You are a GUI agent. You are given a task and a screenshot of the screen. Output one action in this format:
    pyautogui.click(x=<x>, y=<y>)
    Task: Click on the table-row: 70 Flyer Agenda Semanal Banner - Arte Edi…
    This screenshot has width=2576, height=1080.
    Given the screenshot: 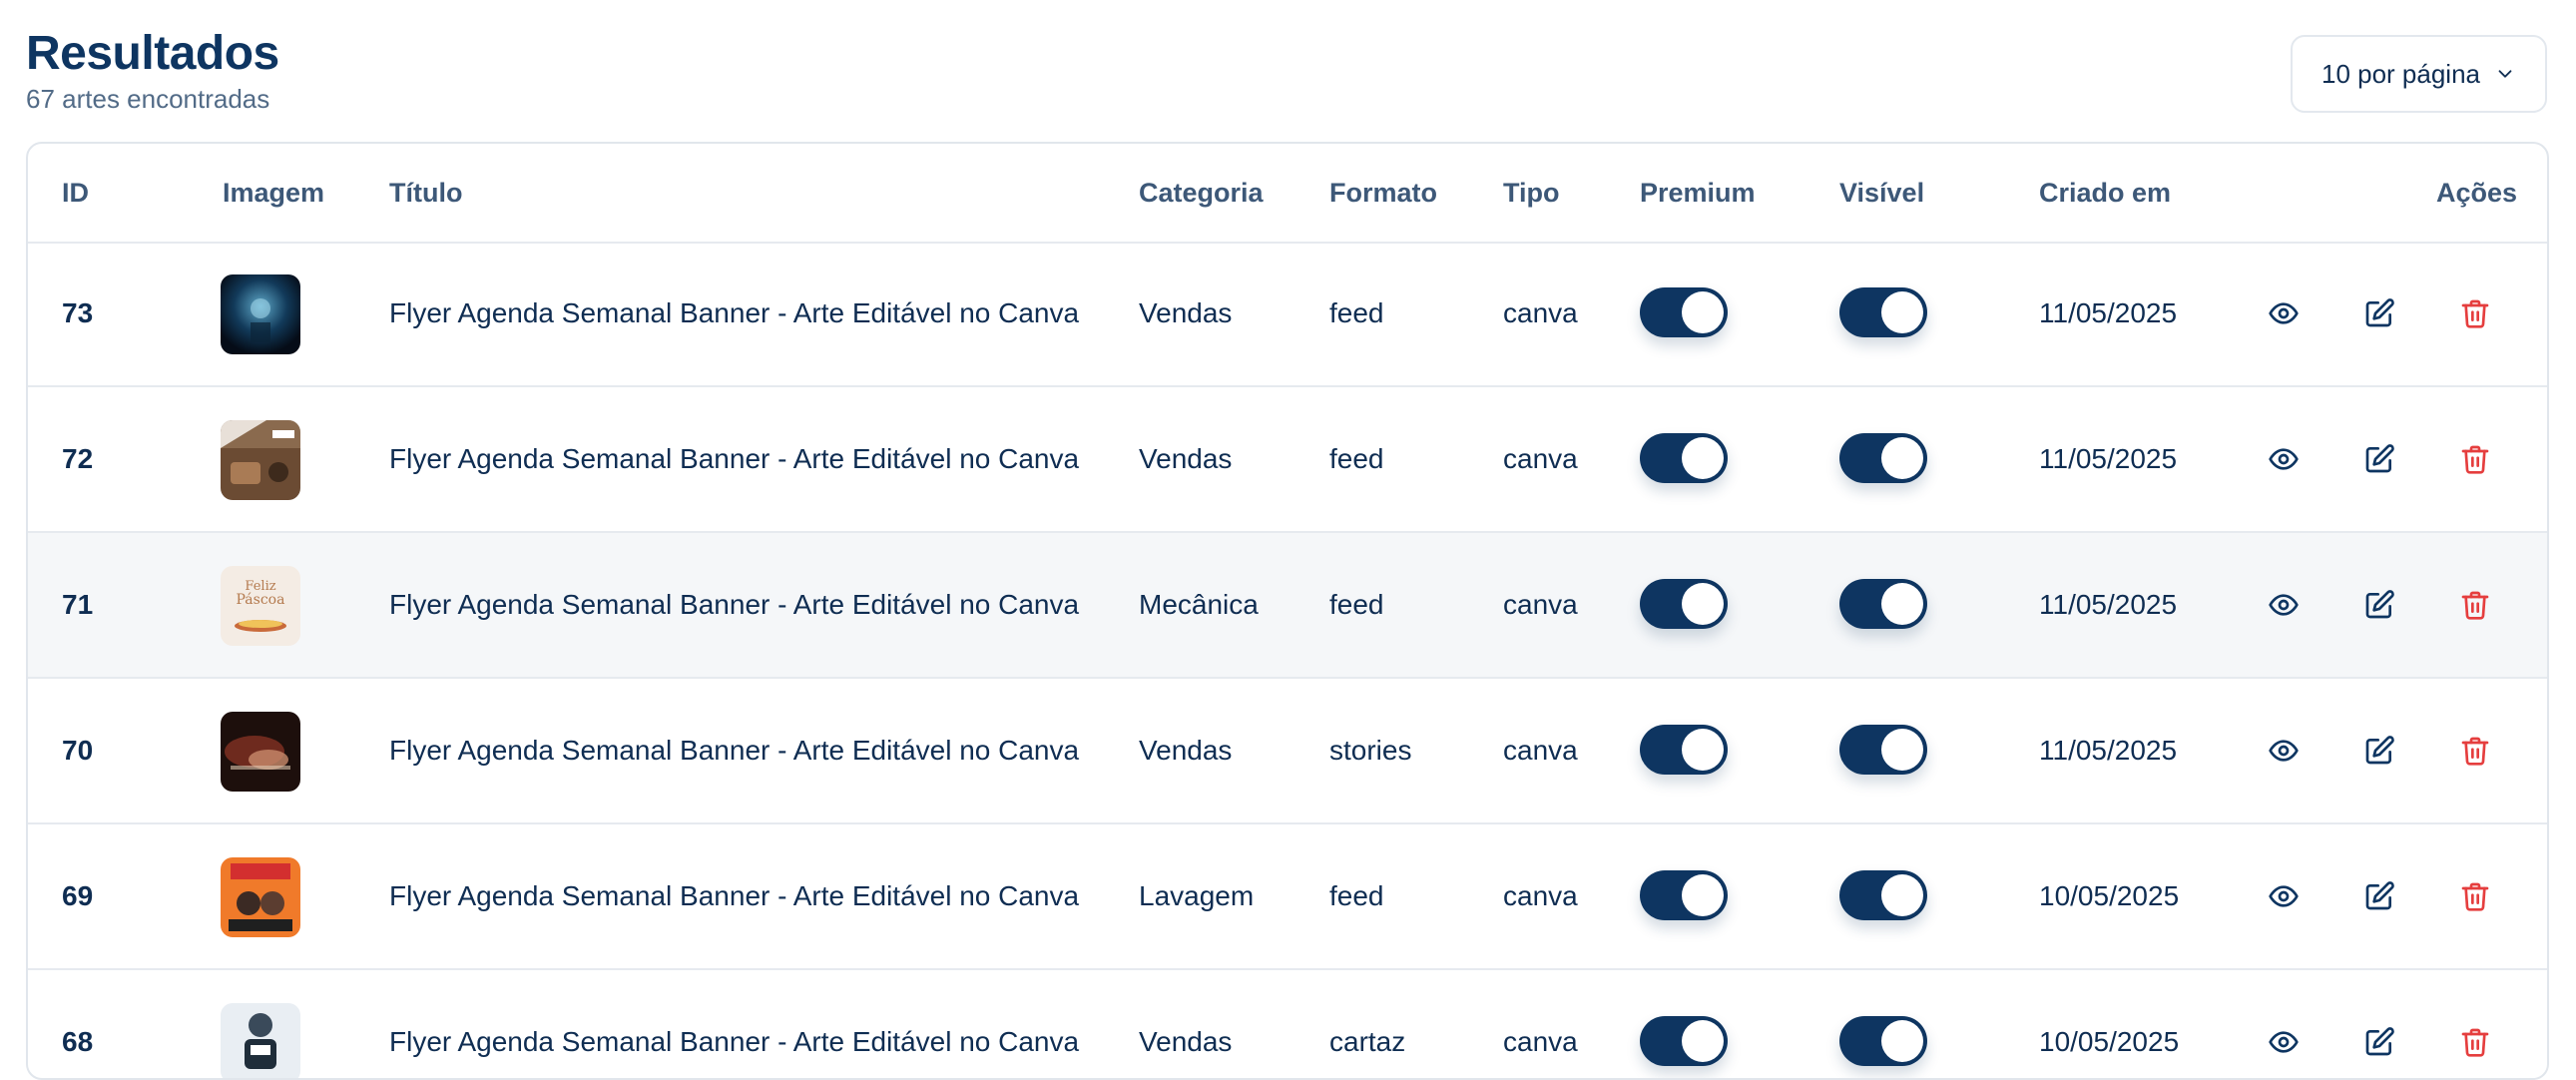 What is the action you would take?
    pyautogui.click(x=1288, y=751)
    